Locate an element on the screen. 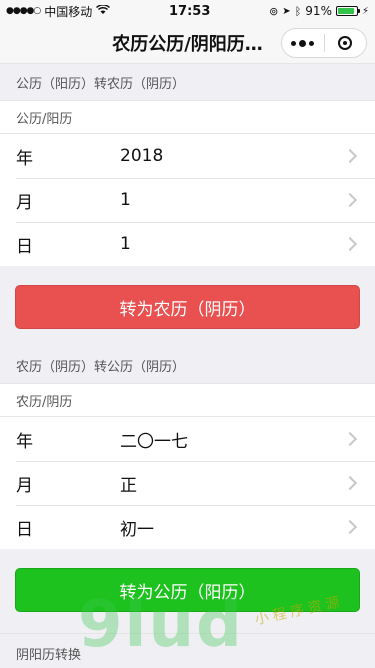 The width and height of the screenshot is (375, 668). lunar-group-title: 农历/阴历 is located at coordinates (187, 400).